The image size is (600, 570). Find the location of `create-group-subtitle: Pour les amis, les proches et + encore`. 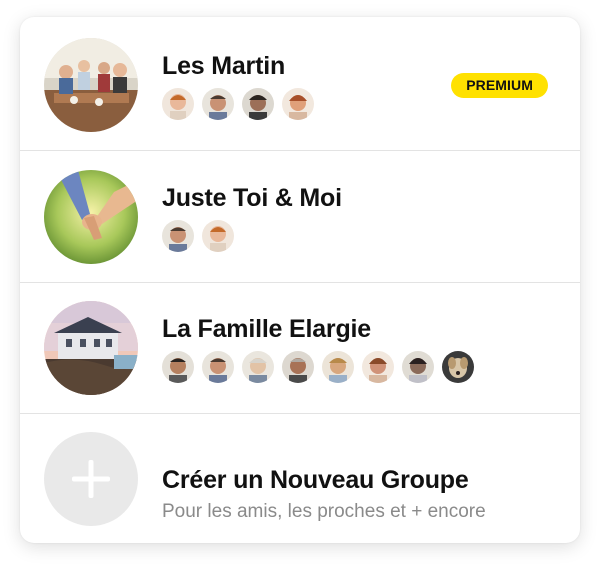

create-group-subtitle: Pour les amis, les proches et + encore is located at coordinates (324, 511).